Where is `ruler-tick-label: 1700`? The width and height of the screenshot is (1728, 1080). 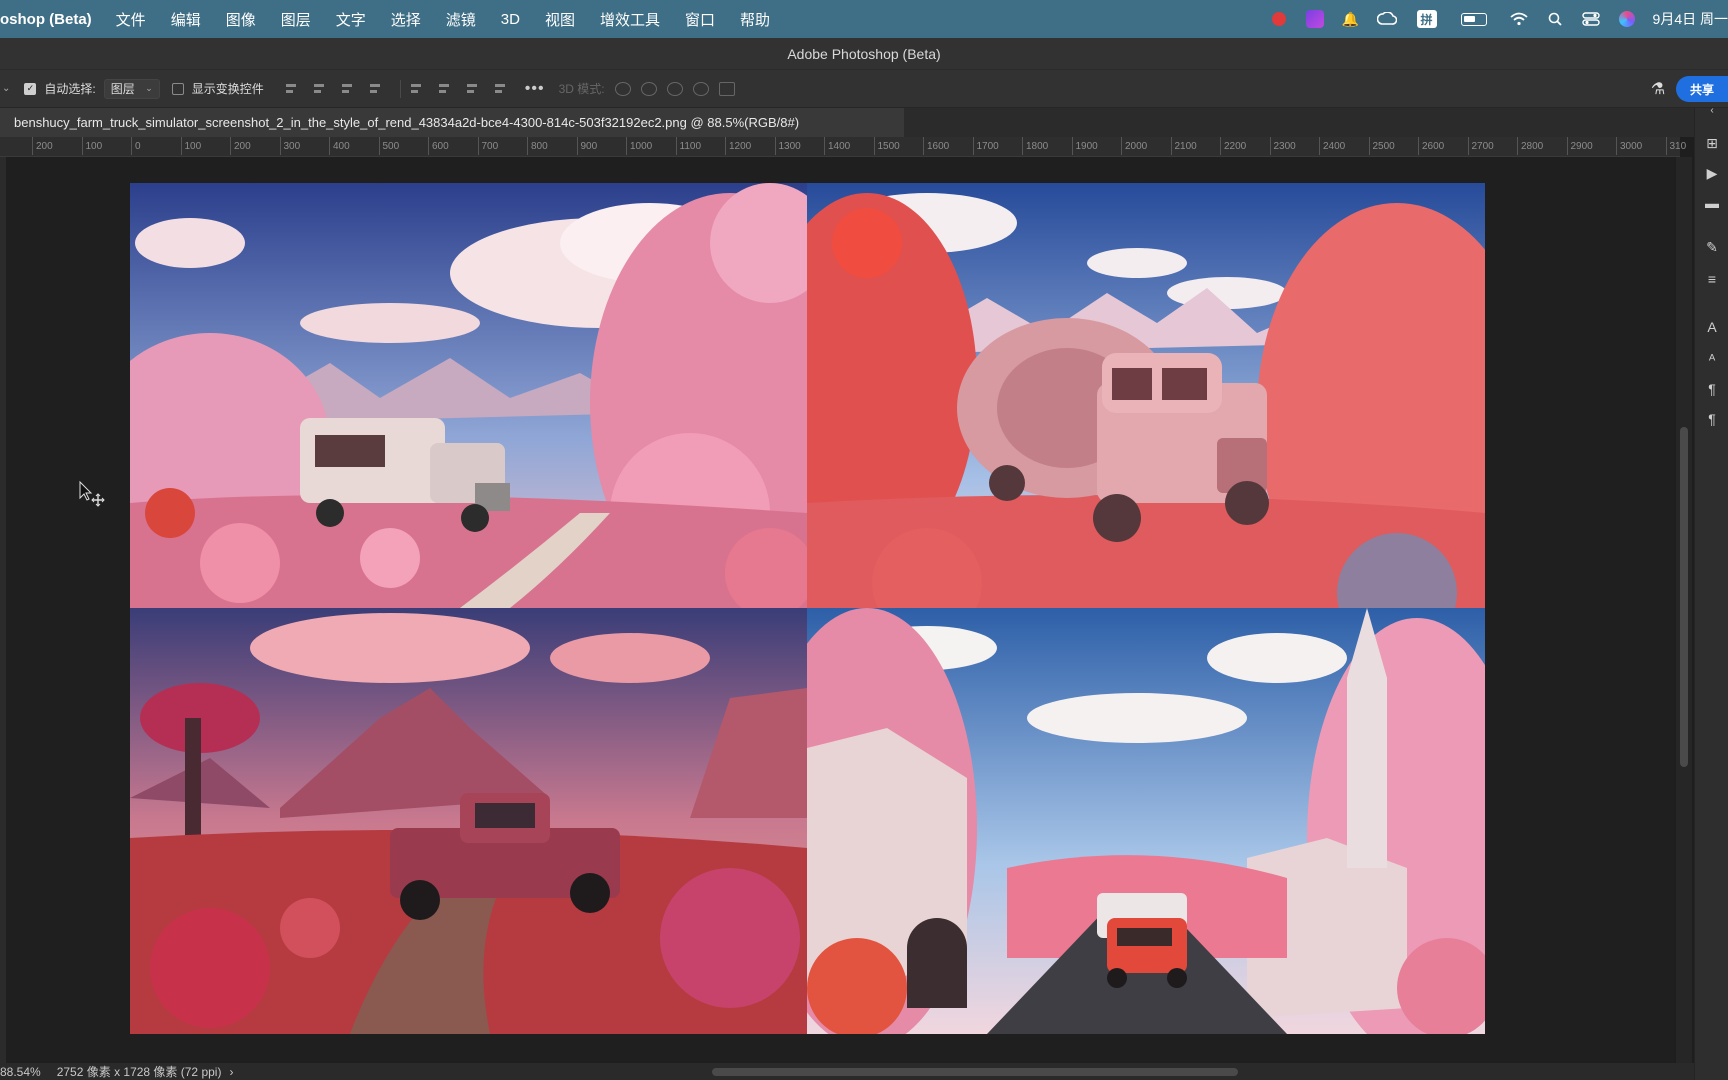 ruler-tick-label: 1700 is located at coordinates (985, 146).